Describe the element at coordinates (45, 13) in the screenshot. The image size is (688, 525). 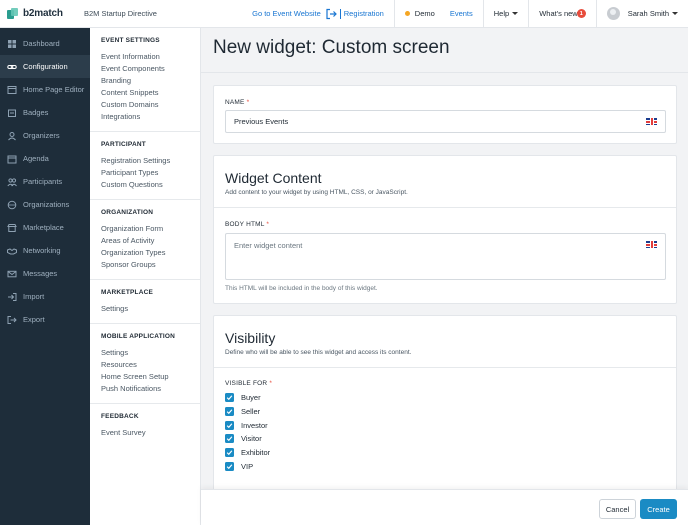
I see `brand-logo: b2match` at that location.